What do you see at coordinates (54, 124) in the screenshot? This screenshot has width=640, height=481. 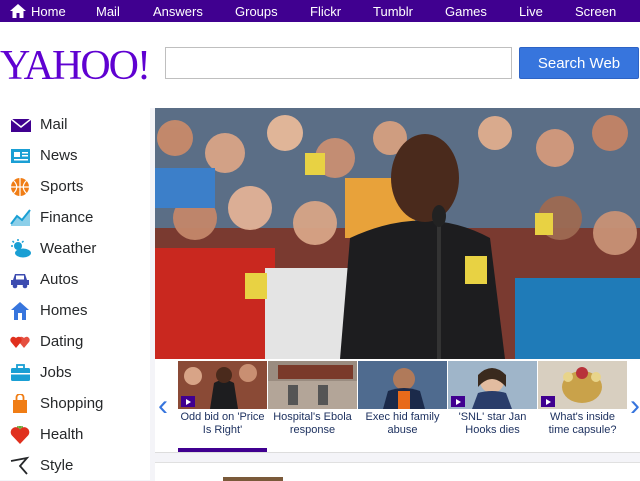 I see `sidebar-item-label: Mail` at bounding box center [54, 124].